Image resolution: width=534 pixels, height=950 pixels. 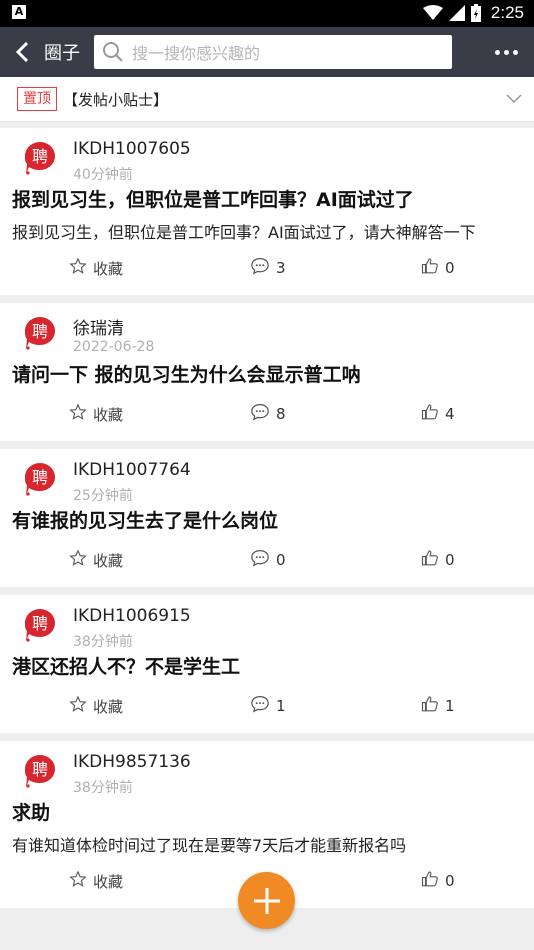 What do you see at coordinates (116, 99) in the screenshot?
I see `pinned-text: 【发帖小贴士】` at bounding box center [116, 99].